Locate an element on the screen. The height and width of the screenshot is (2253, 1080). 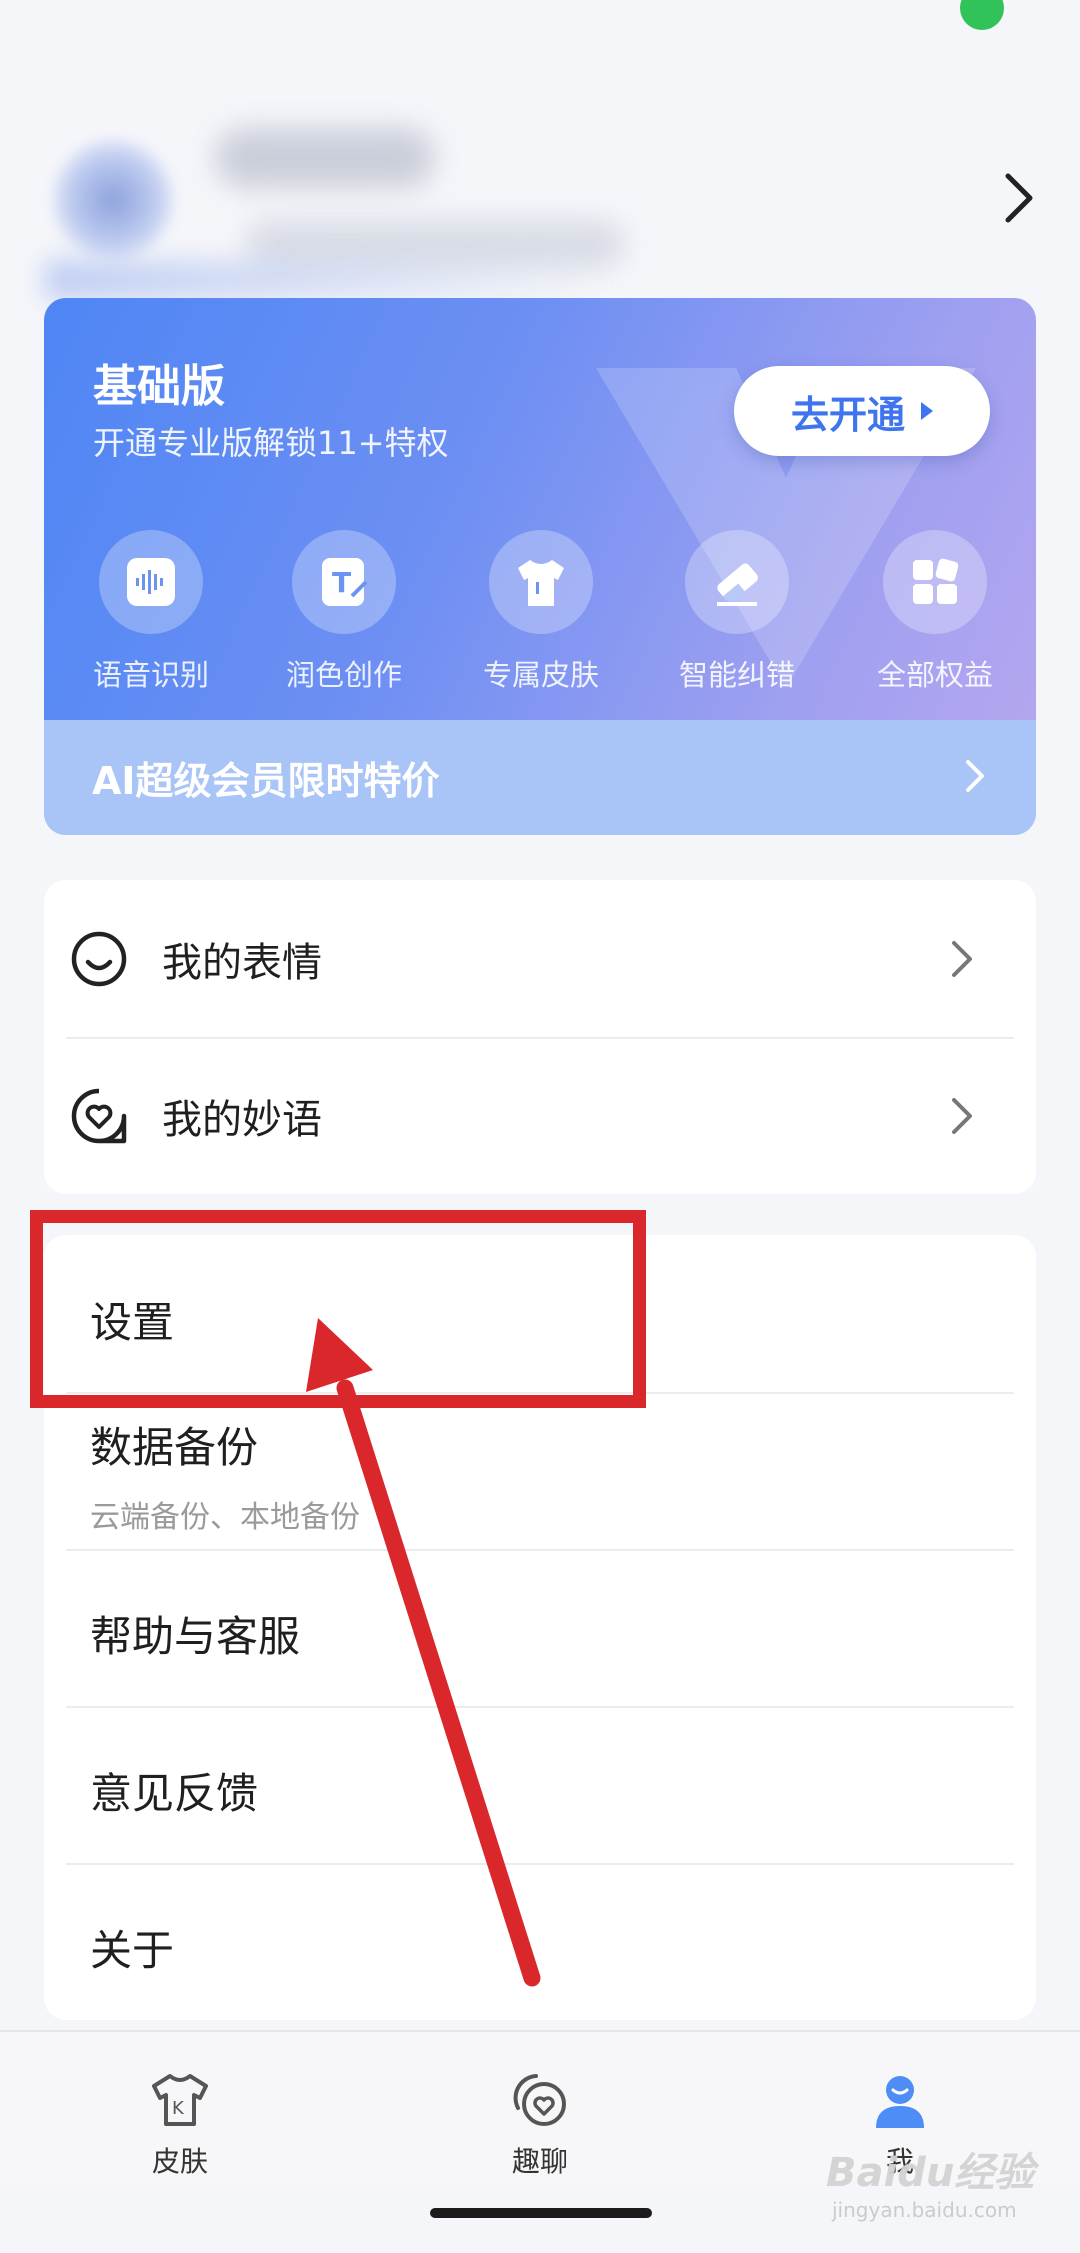
perk-polish: T 润色创作 is located at coordinates (344, 612).